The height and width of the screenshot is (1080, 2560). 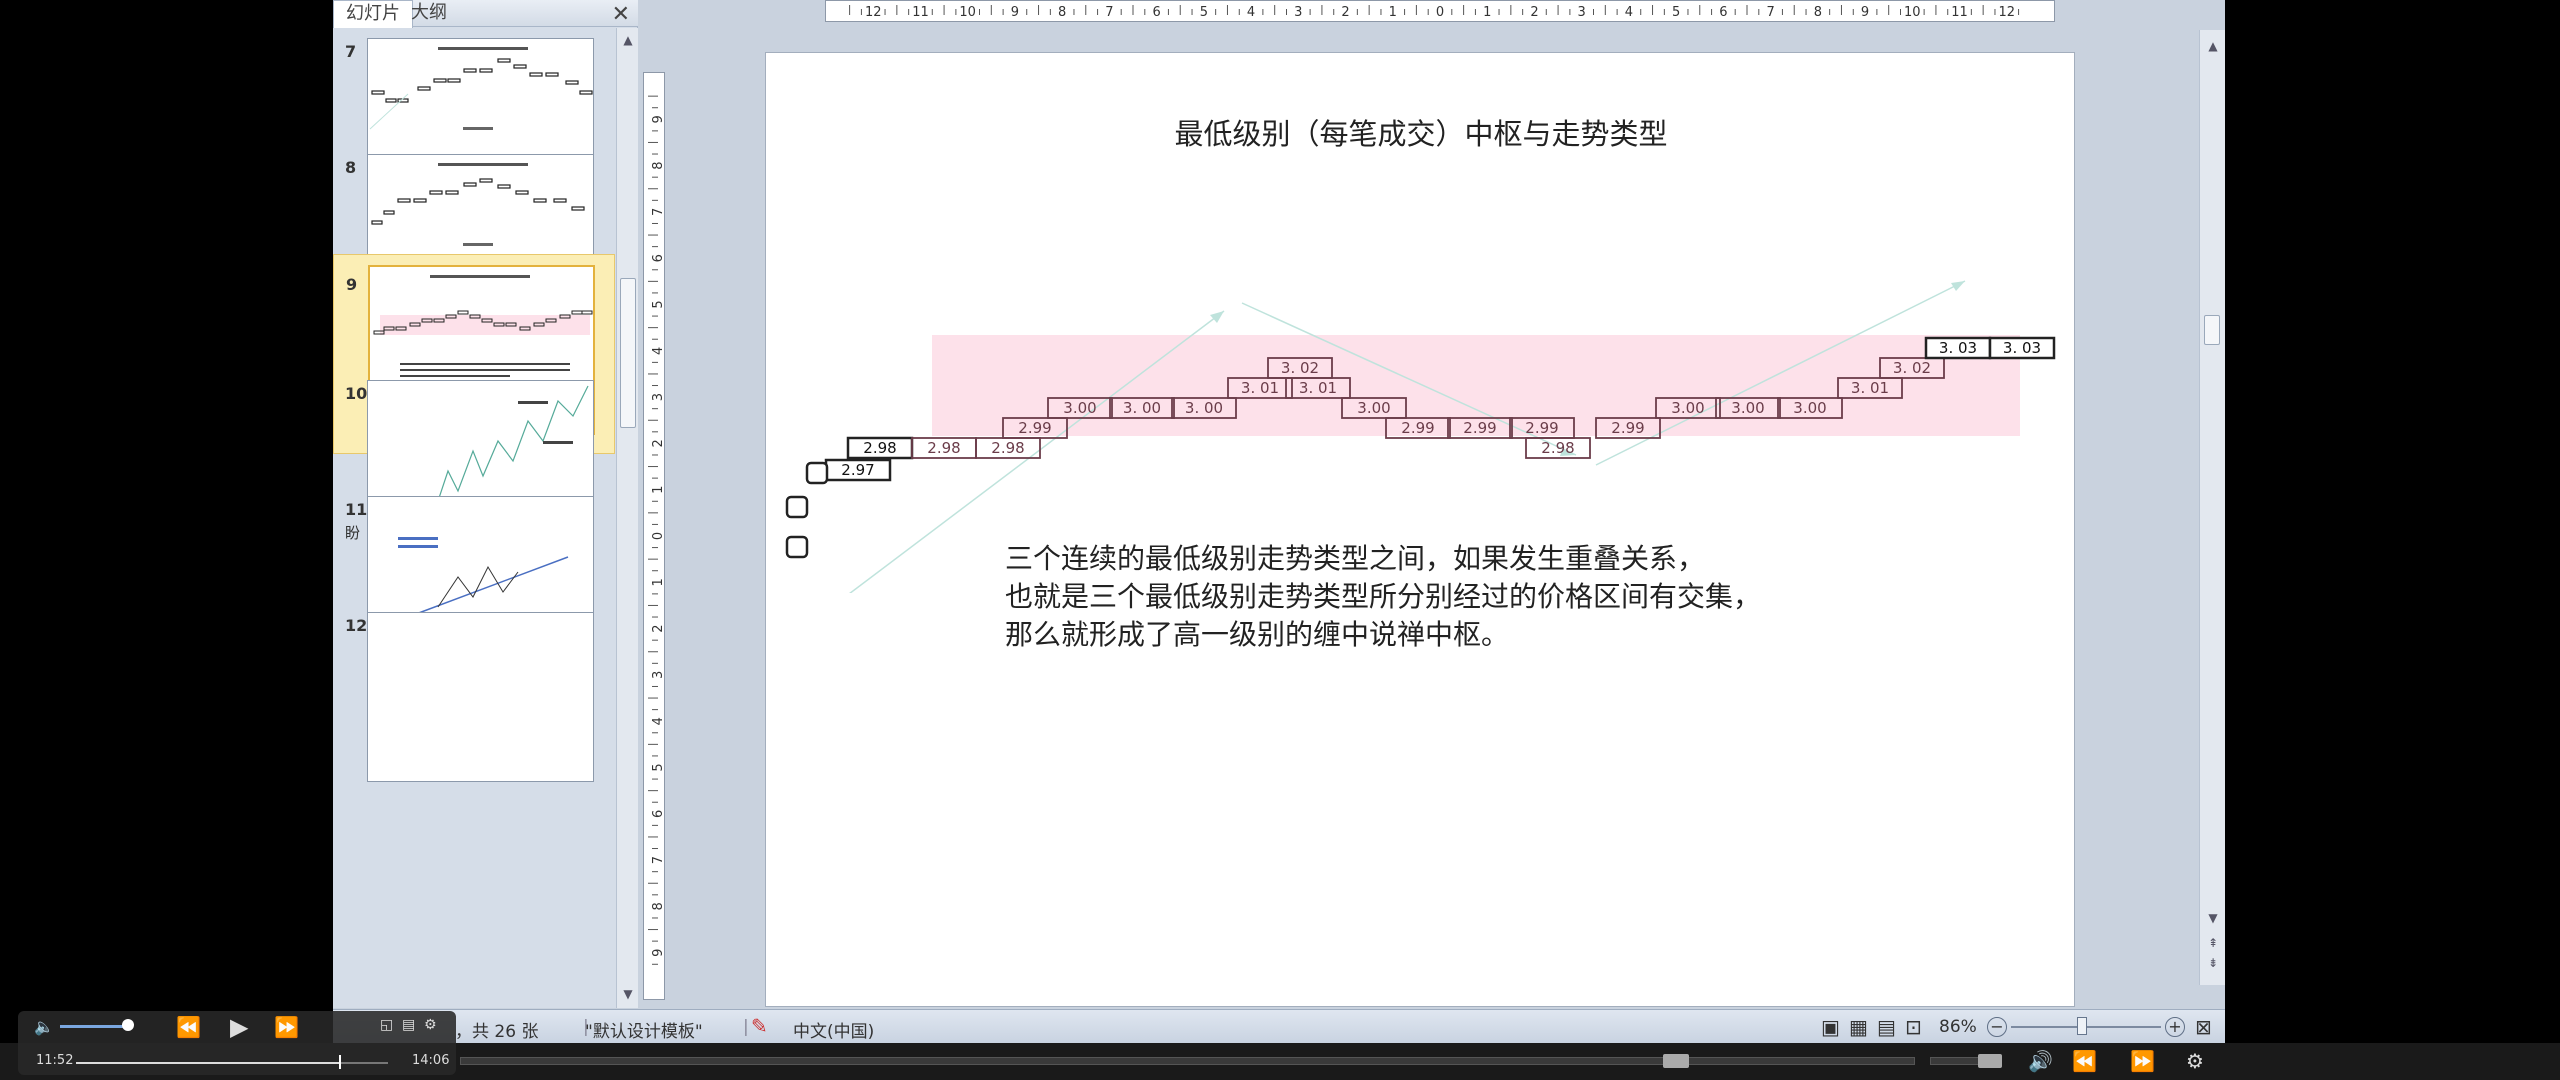 I want to click on ruler-tick-label: 1, so click(x=657, y=582).